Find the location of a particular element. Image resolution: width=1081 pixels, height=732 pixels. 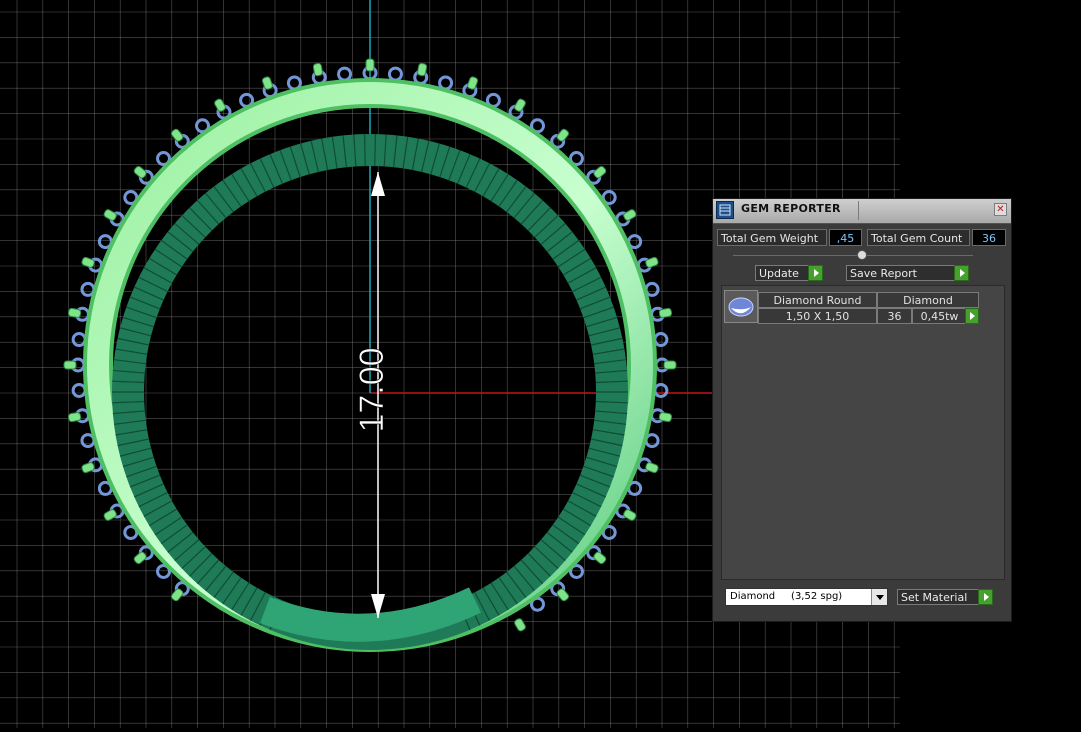

total-gem-count-value: 36 is located at coordinates (989, 237).